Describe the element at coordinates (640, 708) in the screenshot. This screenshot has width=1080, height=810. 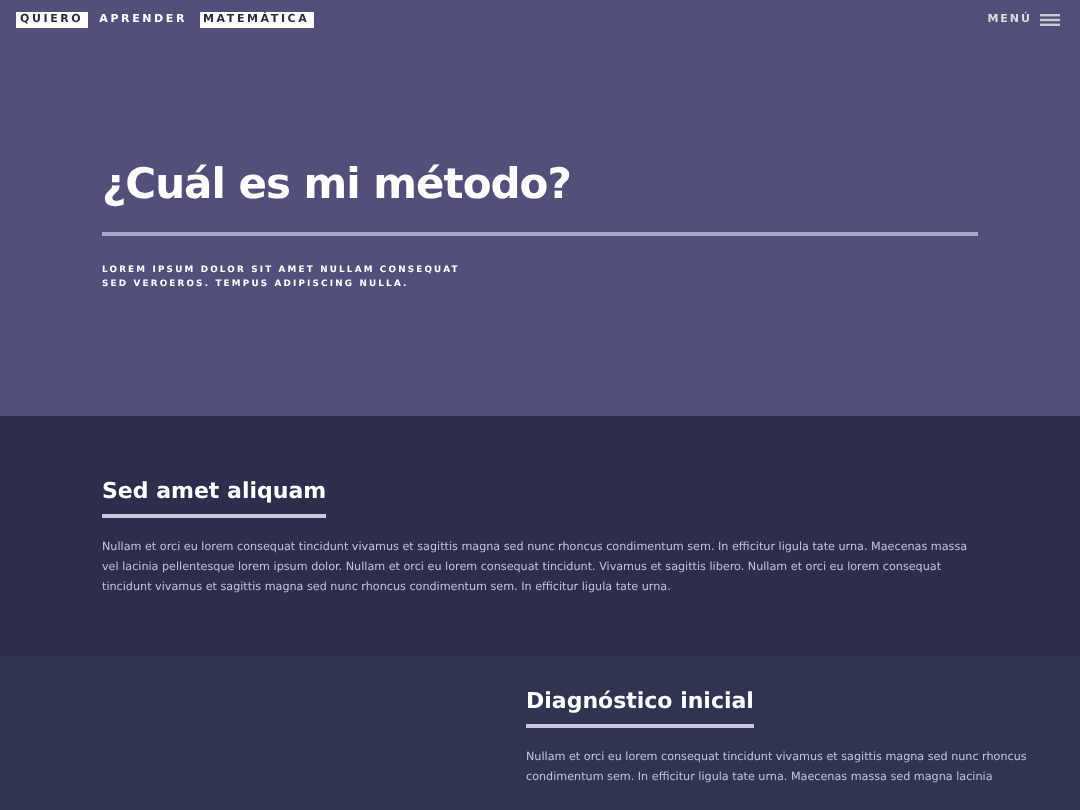
I see `section-heading: Diagnóstico inicial` at that location.